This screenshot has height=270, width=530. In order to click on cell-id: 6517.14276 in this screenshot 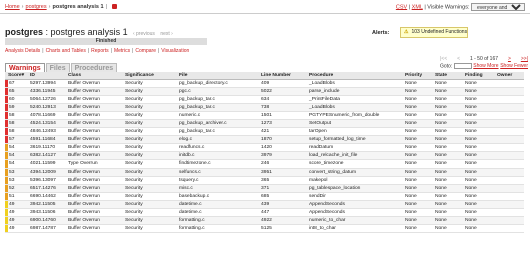, I will do `click(46, 188)`.